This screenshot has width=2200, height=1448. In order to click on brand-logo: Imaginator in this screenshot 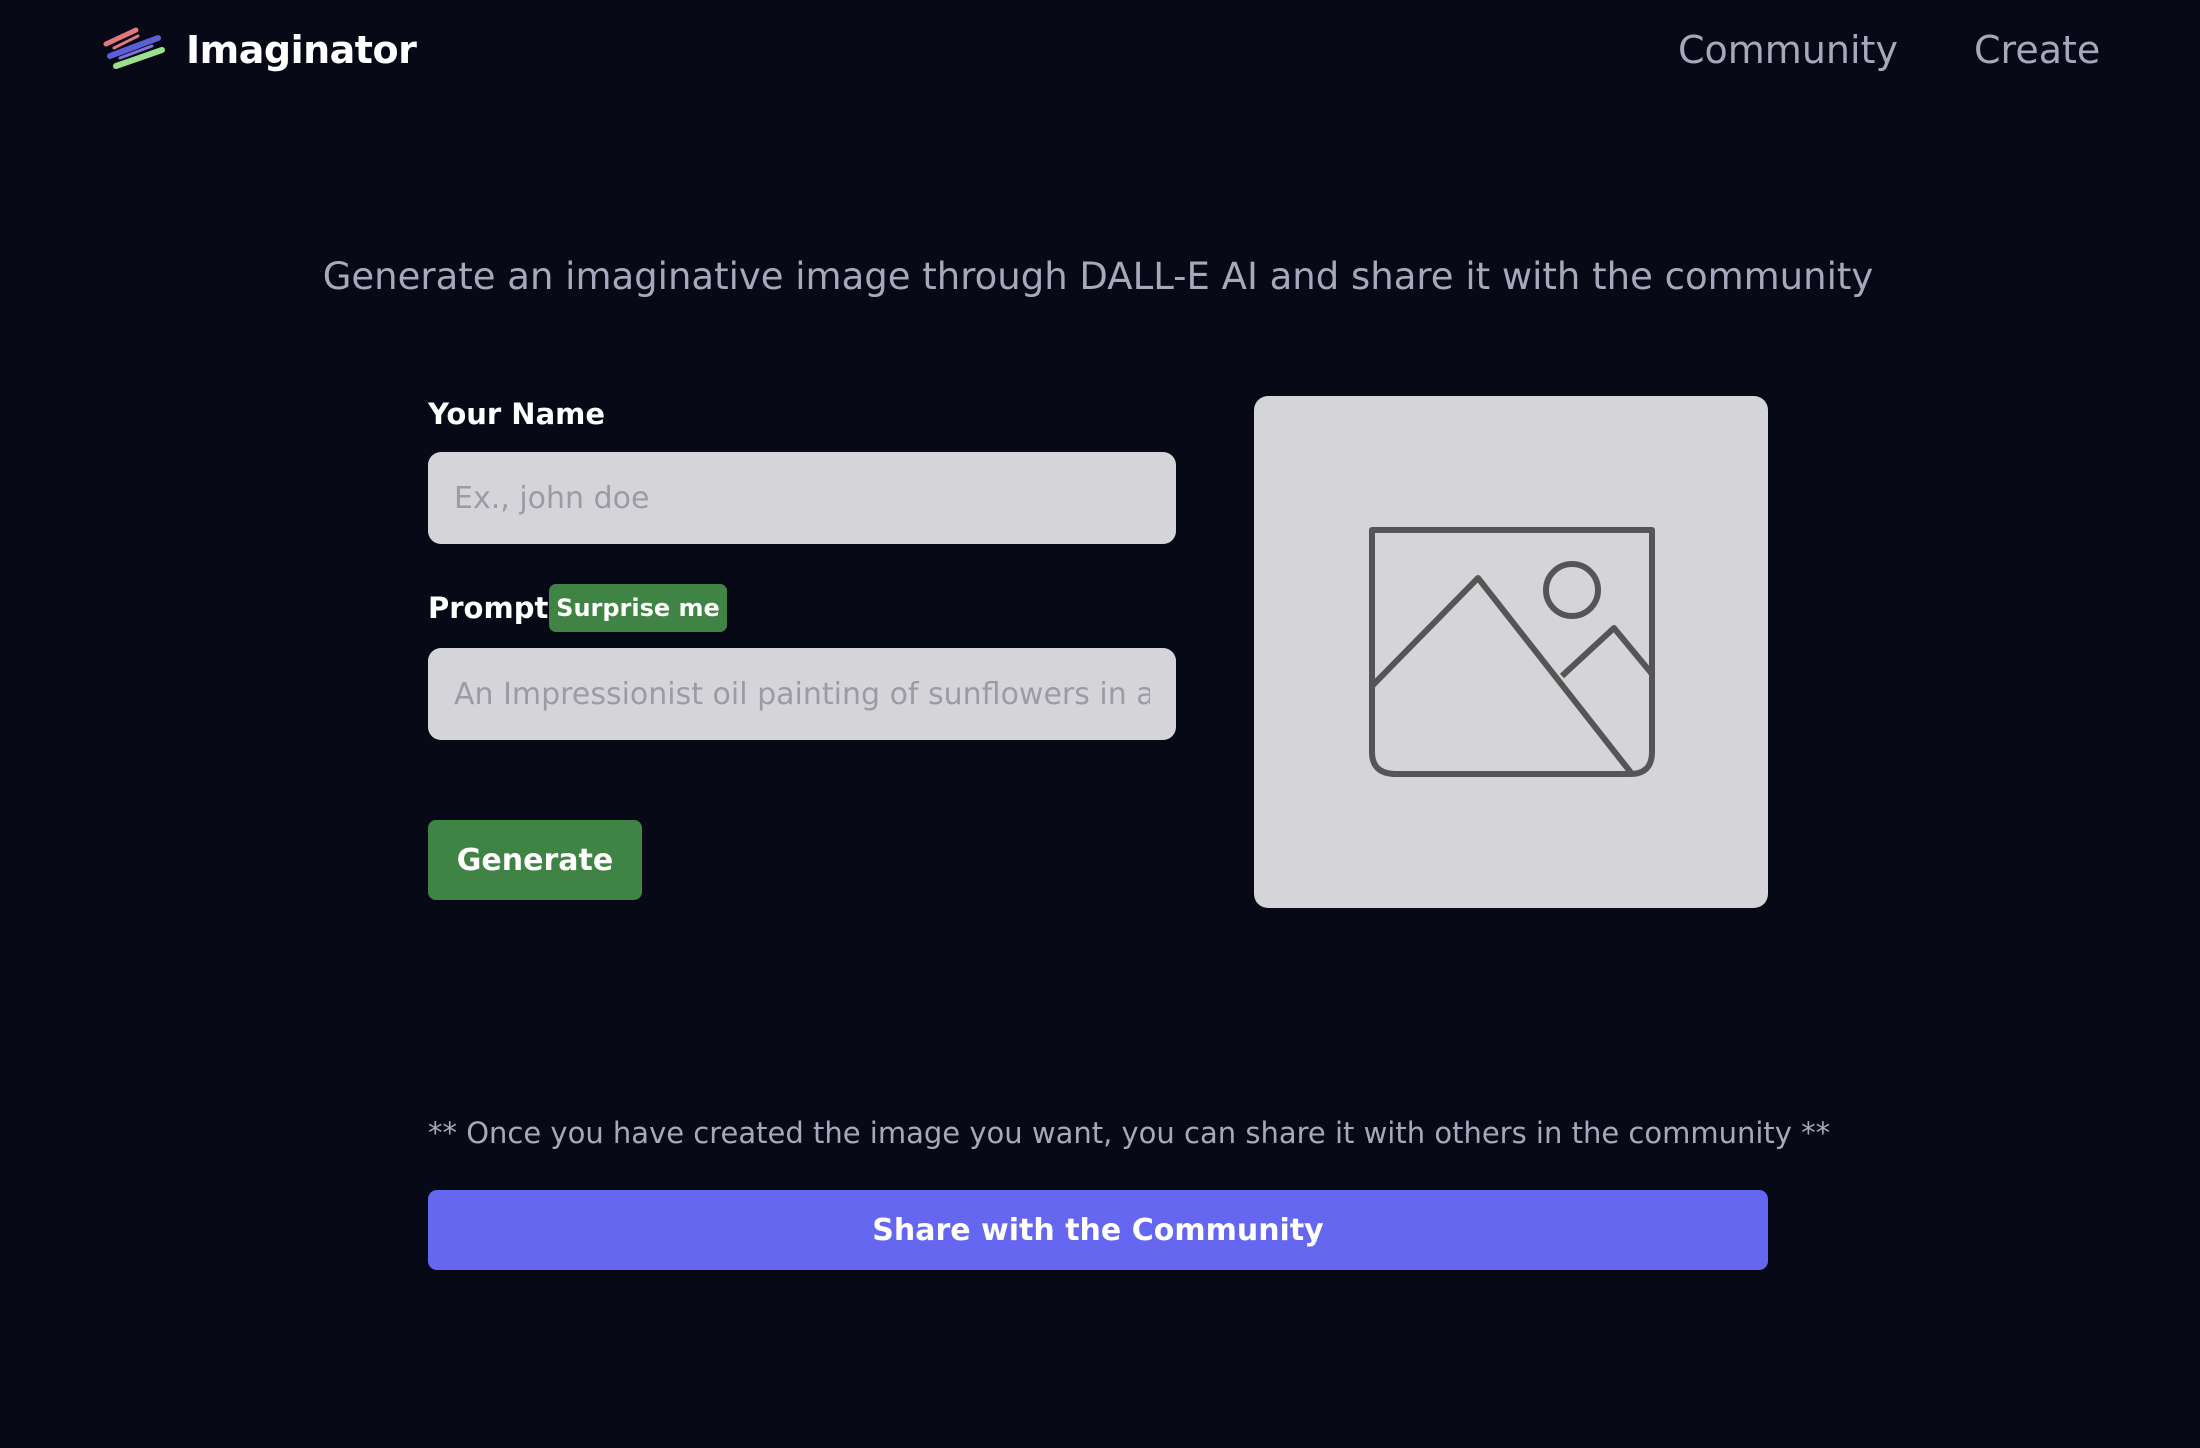, I will do `click(258, 50)`.